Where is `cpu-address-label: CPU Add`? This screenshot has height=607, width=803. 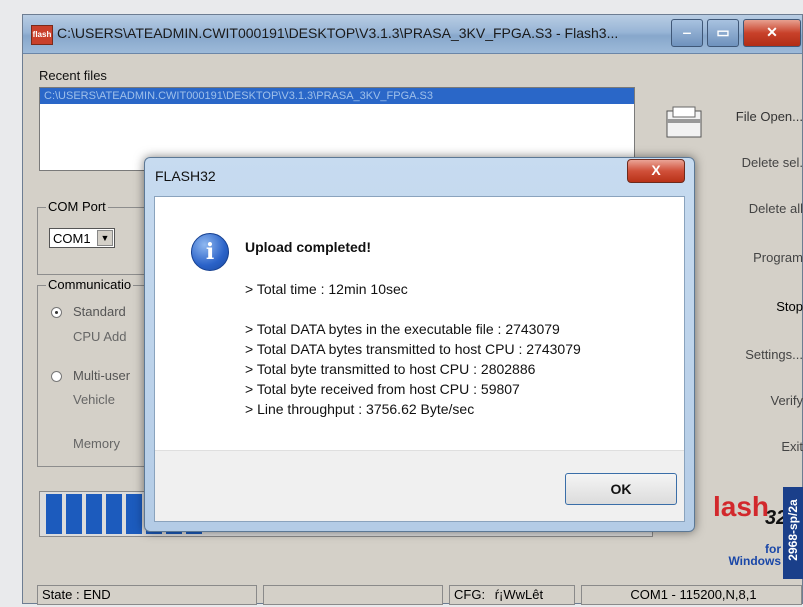
cpu-address-label: CPU Add is located at coordinates (100, 336).